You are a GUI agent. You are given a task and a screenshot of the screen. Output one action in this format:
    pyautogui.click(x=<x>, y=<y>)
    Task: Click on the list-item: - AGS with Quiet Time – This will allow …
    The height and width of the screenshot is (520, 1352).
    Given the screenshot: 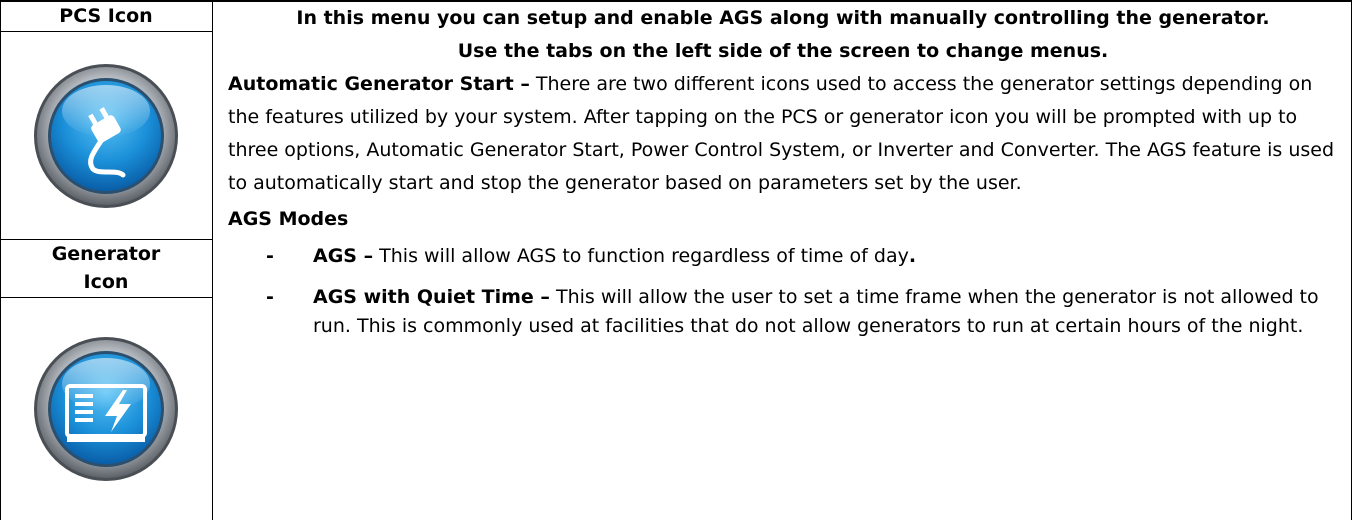 What is the action you would take?
    pyautogui.click(x=802, y=312)
    